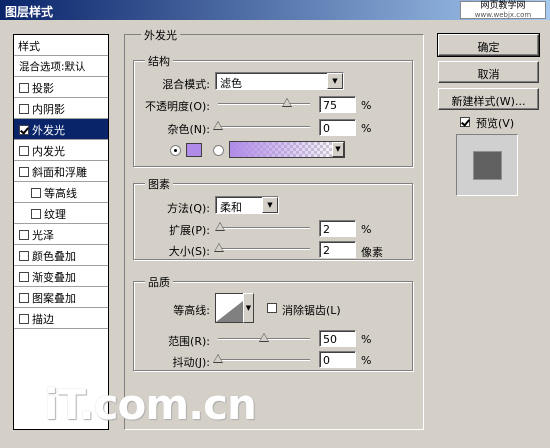 The height and width of the screenshot is (448, 550). I want to click on spread-input: 2, so click(337, 228).